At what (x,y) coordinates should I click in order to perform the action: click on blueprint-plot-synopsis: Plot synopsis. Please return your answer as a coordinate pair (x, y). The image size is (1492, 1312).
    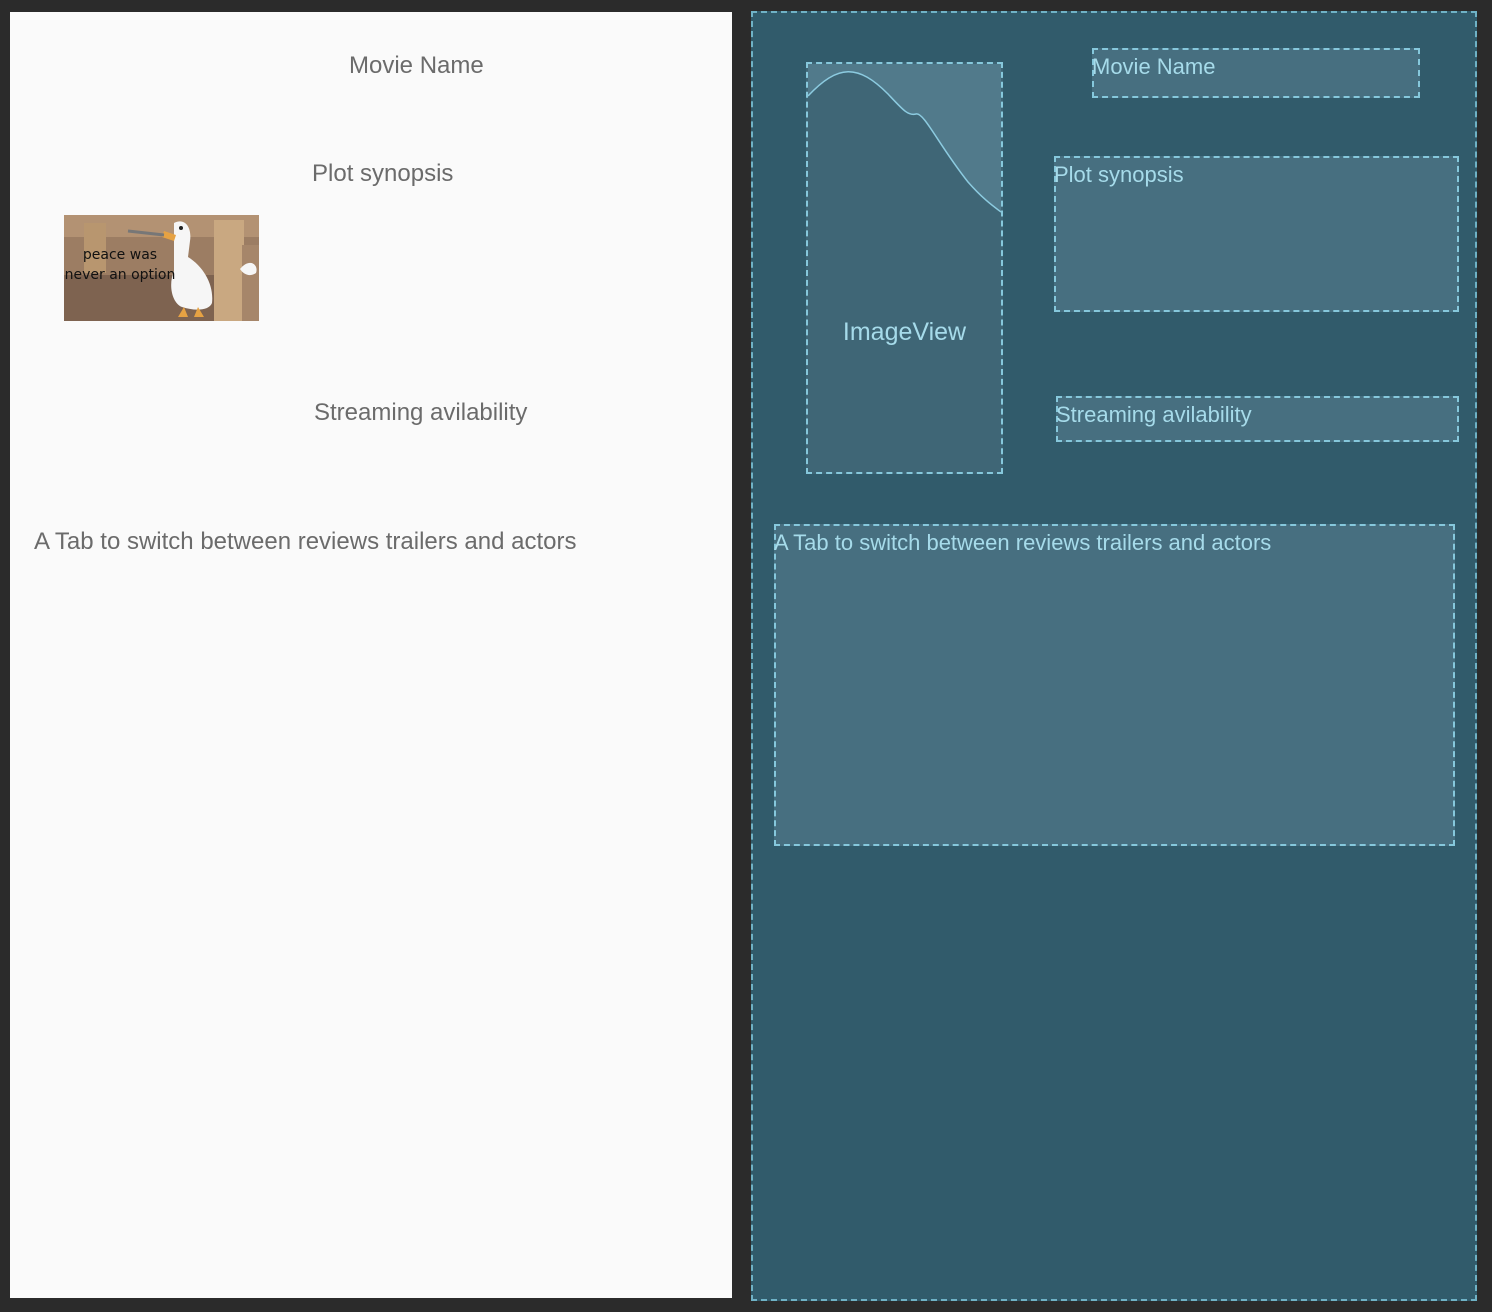
    Looking at the image, I should click on (1256, 234).